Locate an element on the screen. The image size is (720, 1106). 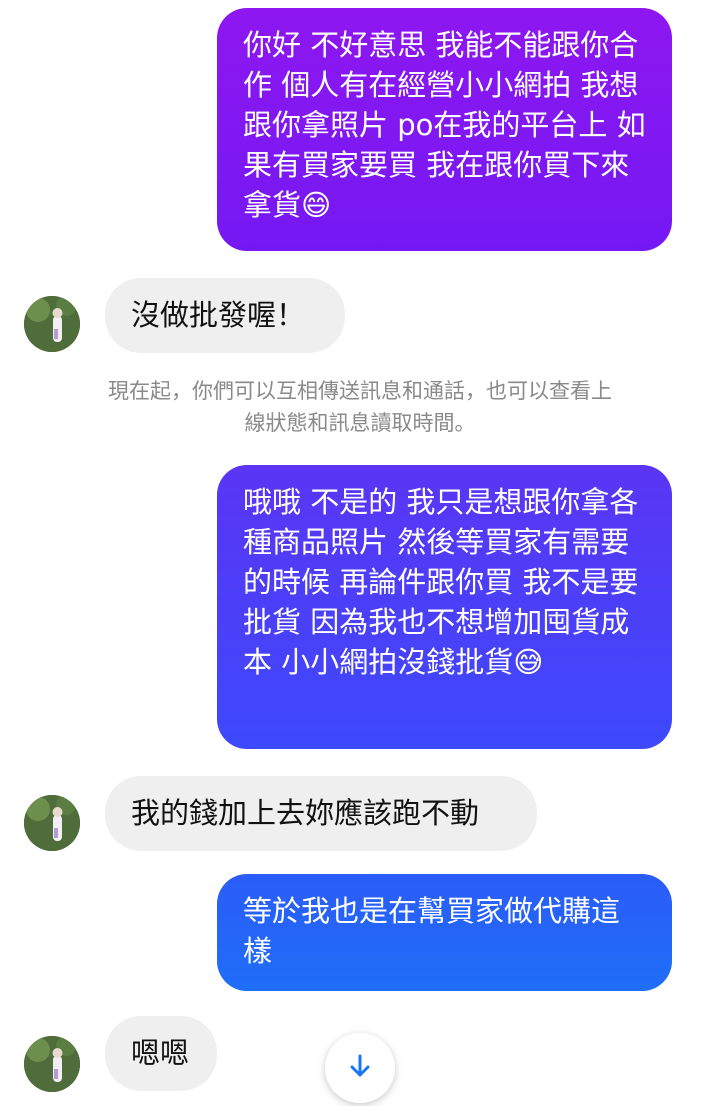
incoming-message-bubble: 沒做批發喔！ is located at coordinates (225, 315).